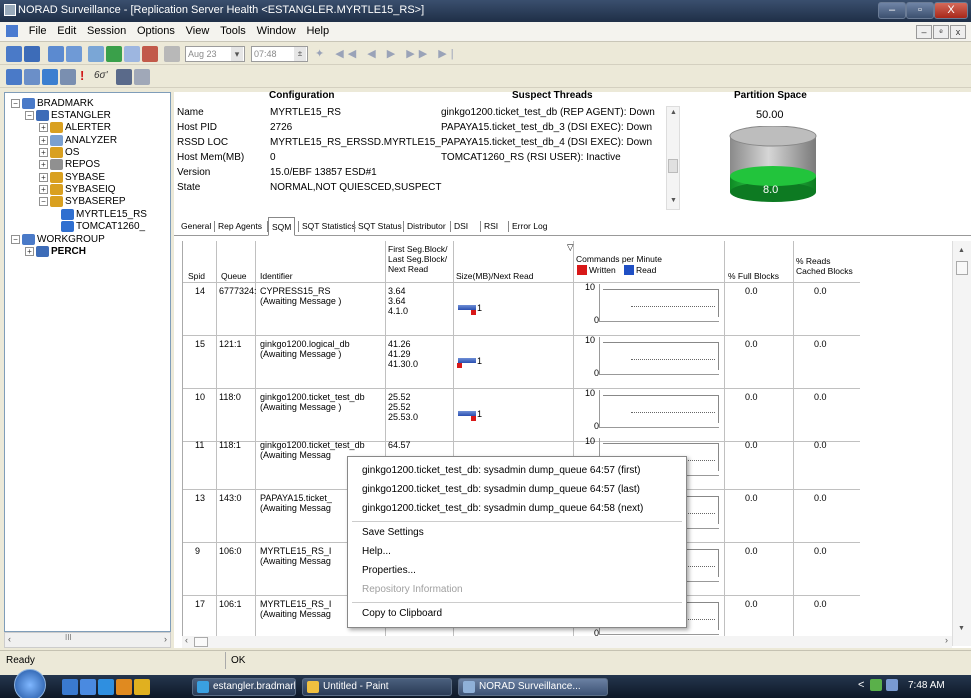 Image resolution: width=971 pixels, height=698 pixels. Describe the element at coordinates (77, 190) in the screenshot. I see `tree-item-sybaseiq: + SYBASEIQ` at that location.